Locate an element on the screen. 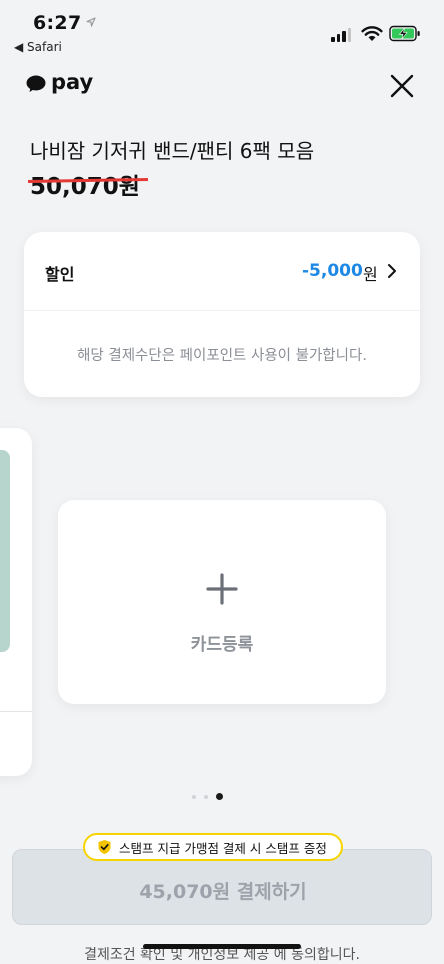  battery-charging-icon is located at coordinates (404, 33).